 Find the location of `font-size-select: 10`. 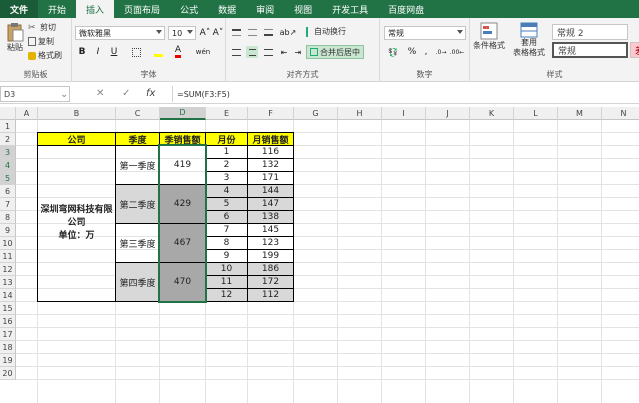

font-size-select: 10 is located at coordinates (182, 33).